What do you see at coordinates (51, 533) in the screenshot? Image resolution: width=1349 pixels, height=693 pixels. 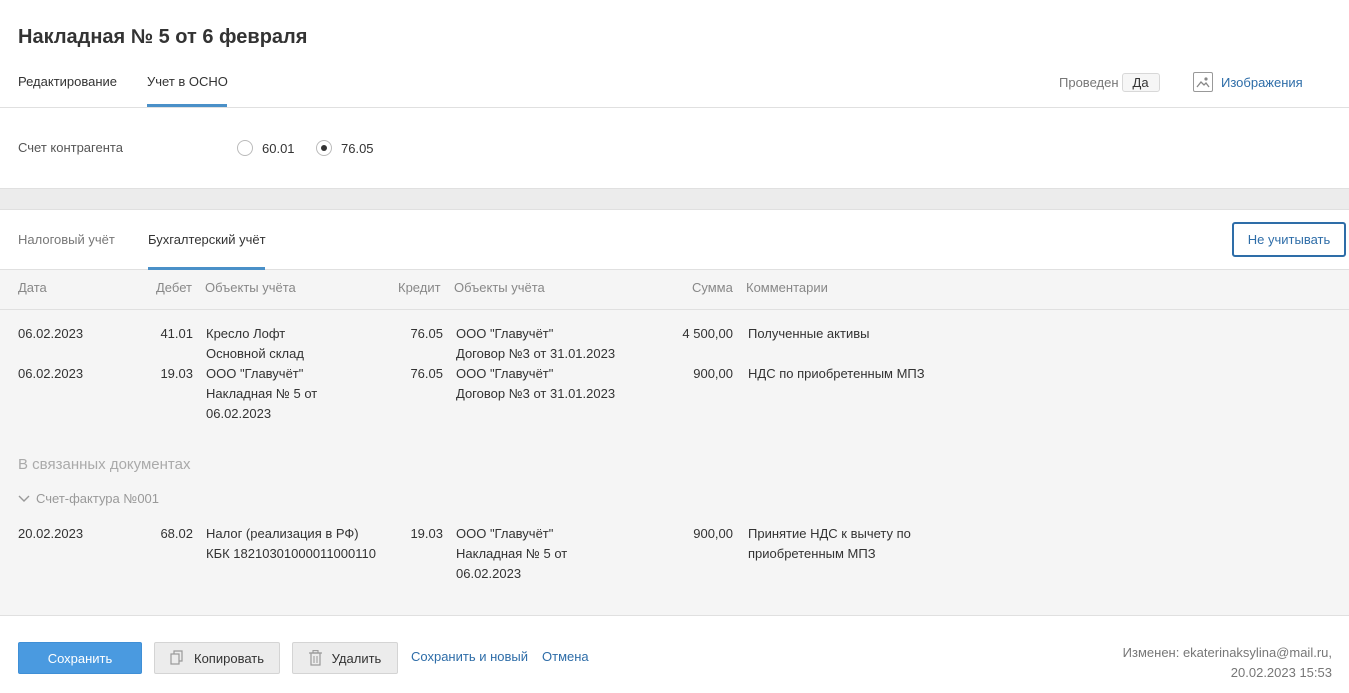 I see `cell-date: 20.02.2023` at bounding box center [51, 533].